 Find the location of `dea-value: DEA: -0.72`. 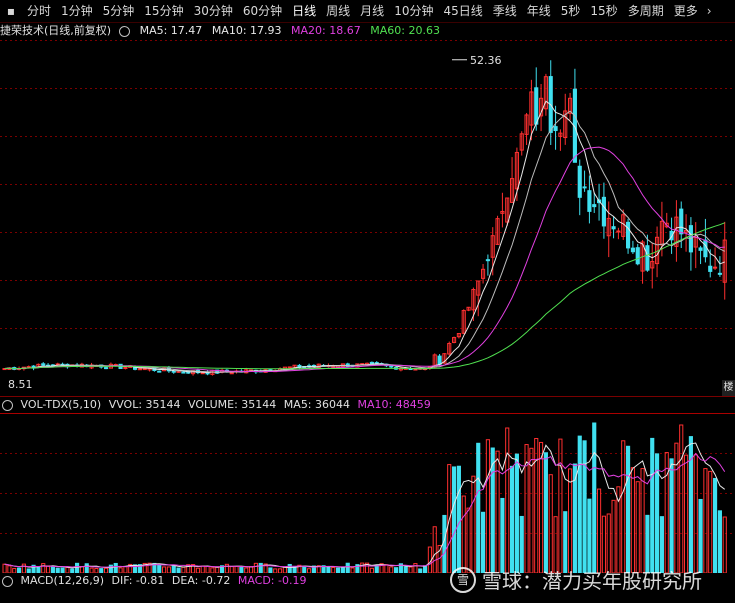

dea-value: DEA: -0.72 is located at coordinates (201, 580).